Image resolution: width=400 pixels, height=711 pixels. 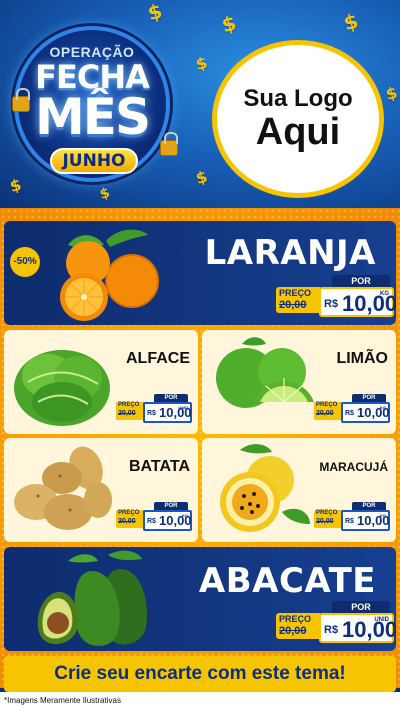 I want to click on orange-icon, so click(x=109, y=275).